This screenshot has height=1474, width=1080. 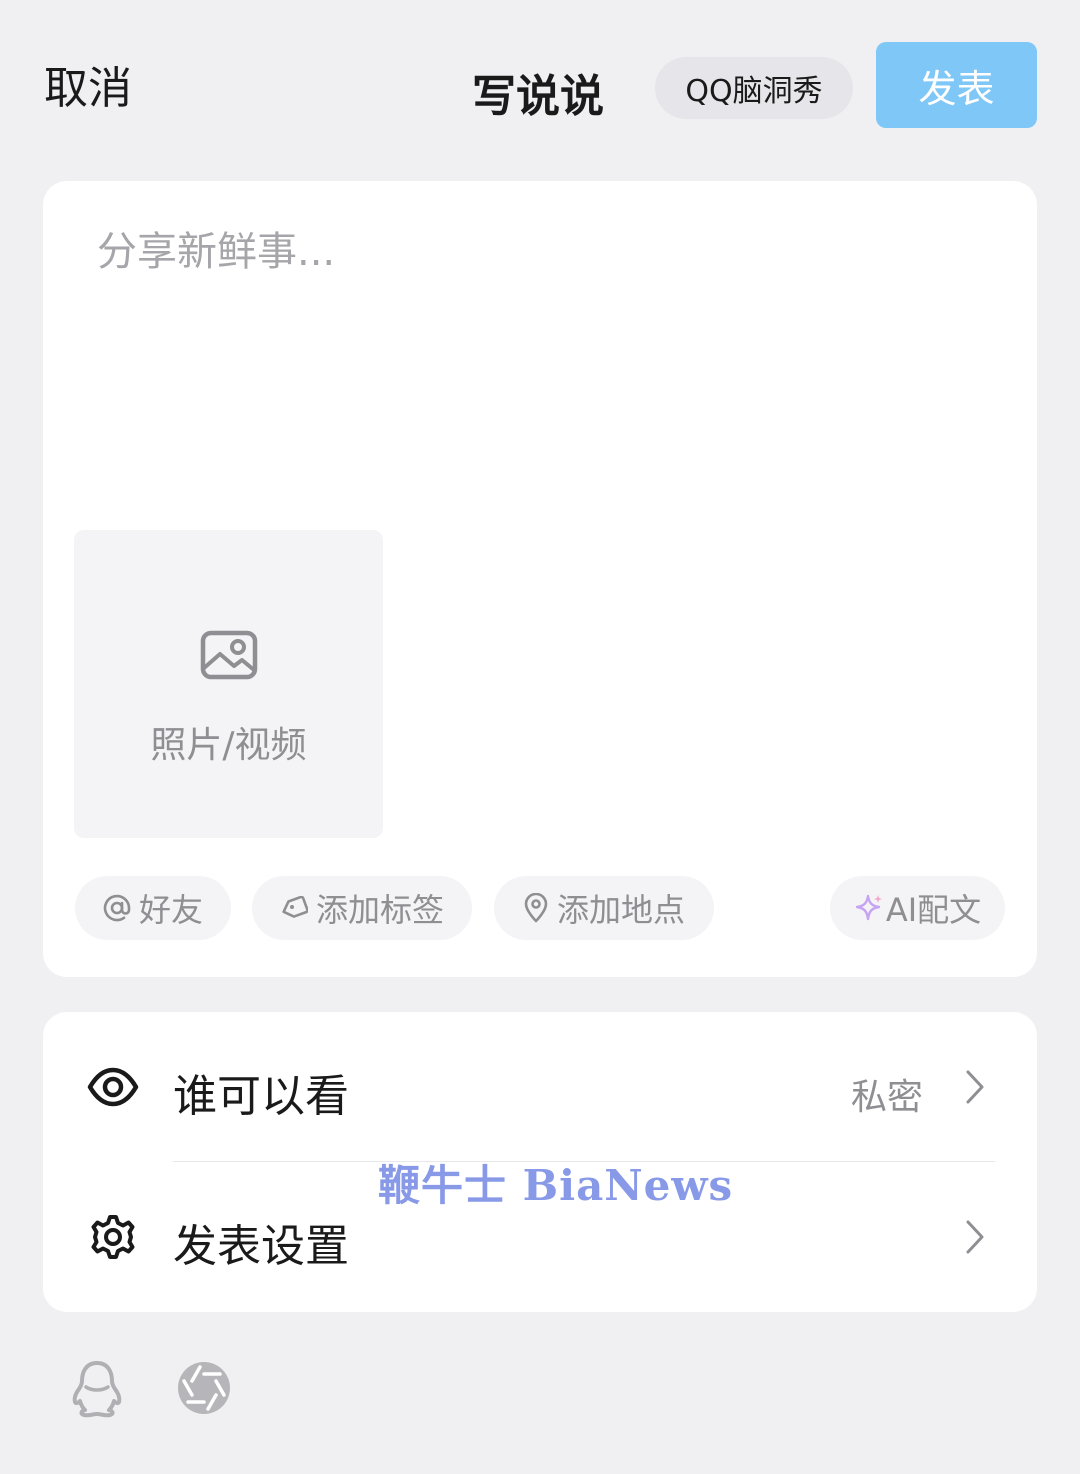 What do you see at coordinates (956, 88) in the screenshot?
I see `publish-label: 发表` at bounding box center [956, 88].